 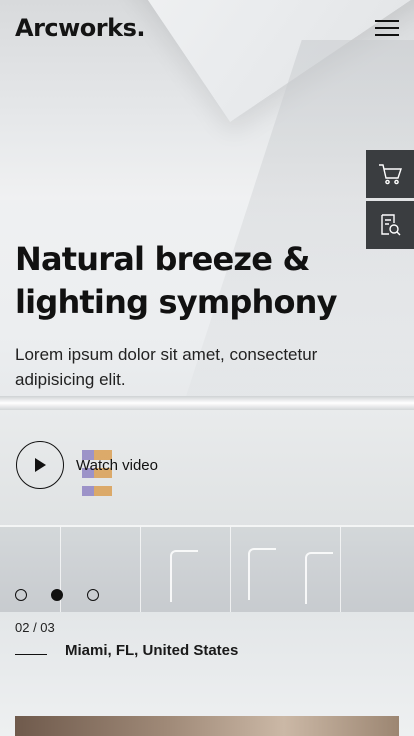 What do you see at coordinates (207, 403) in the screenshot?
I see `ceiling-light-strip` at bounding box center [207, 403].